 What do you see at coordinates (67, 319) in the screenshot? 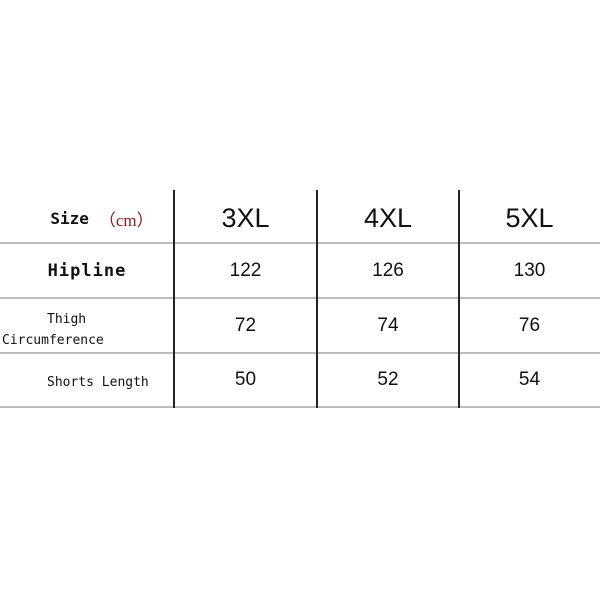
I see `row-label-thigh: Thigh` at bounding box center [67, 319].